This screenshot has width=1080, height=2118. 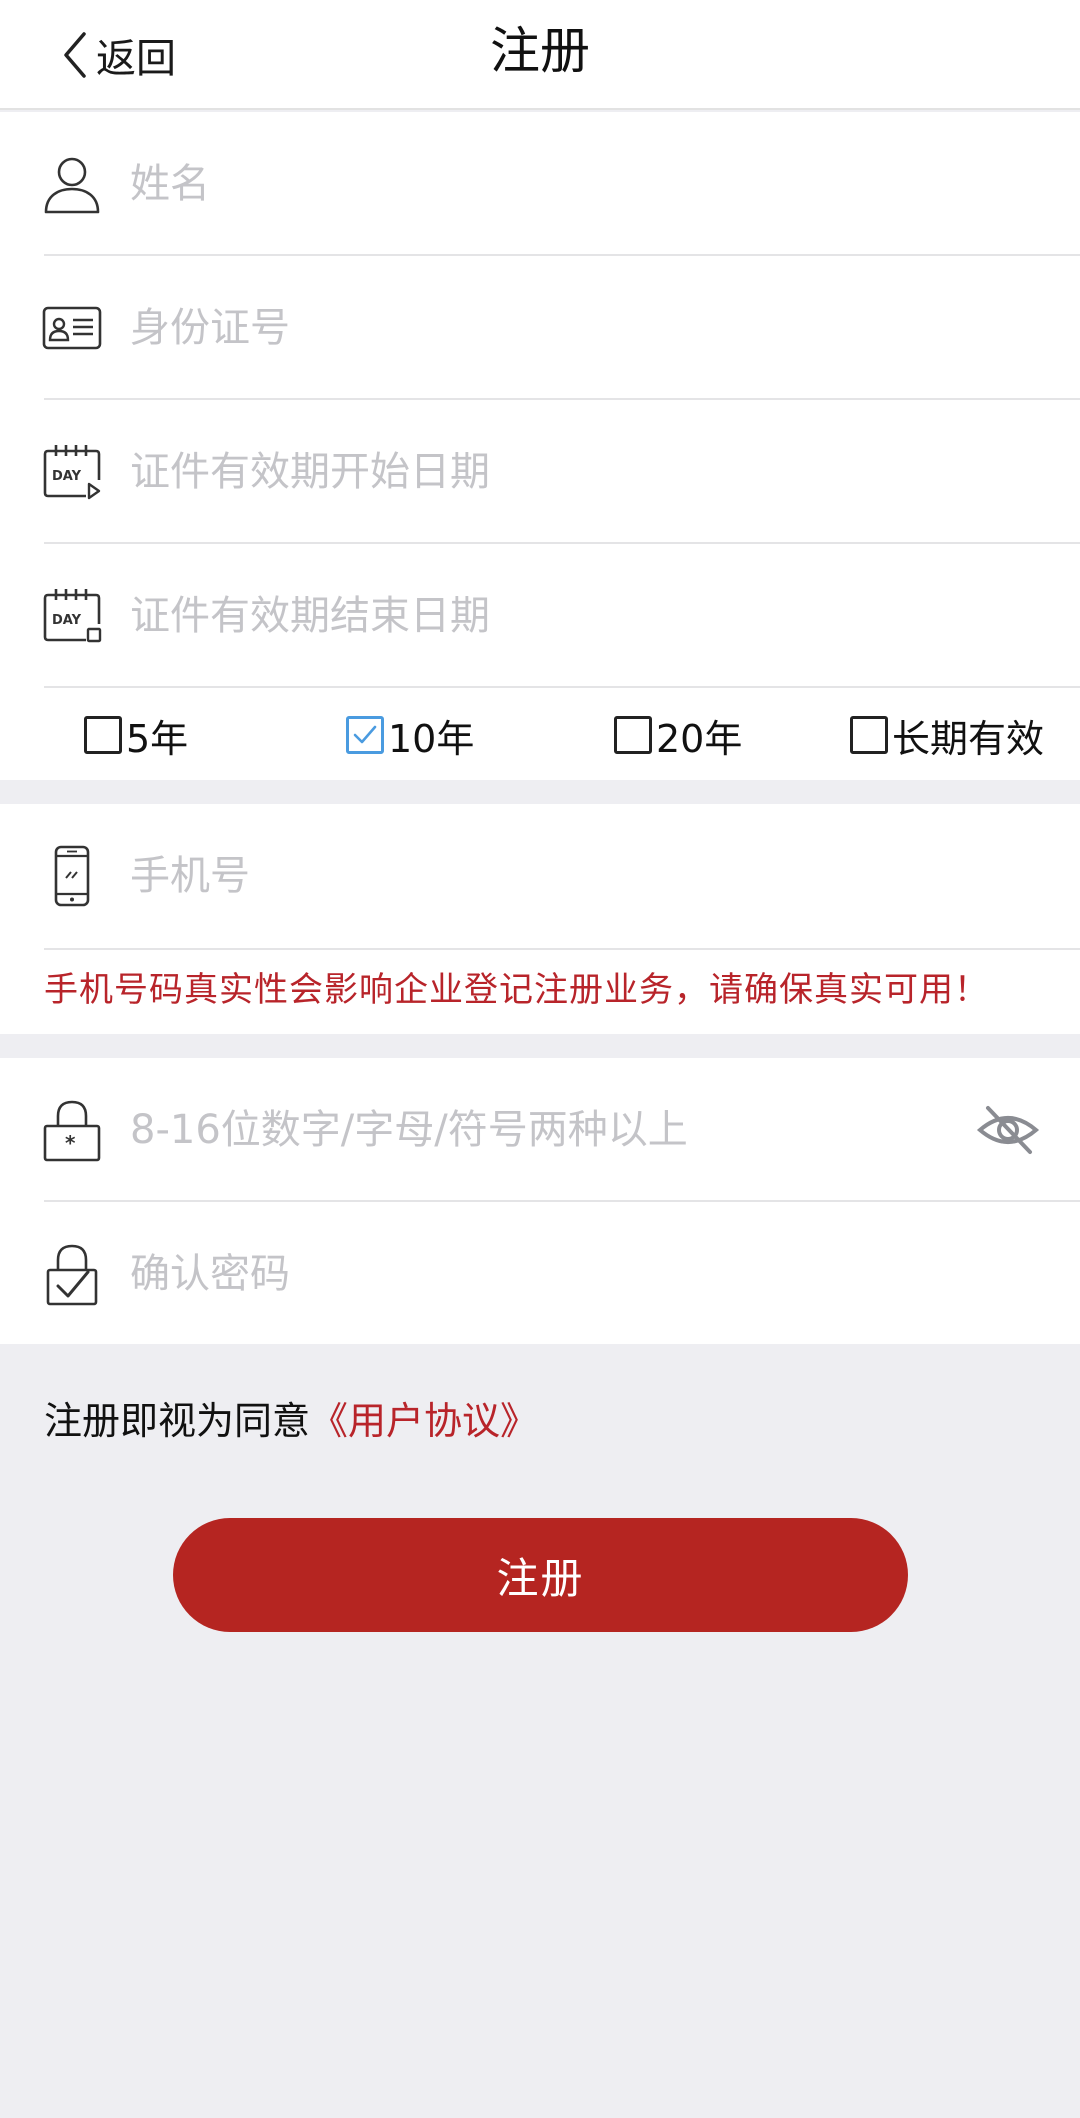 What do you see at coordinates (540, 51) in the screenshot?
I see `page-title: 注册` at bounding box center [540, 51].